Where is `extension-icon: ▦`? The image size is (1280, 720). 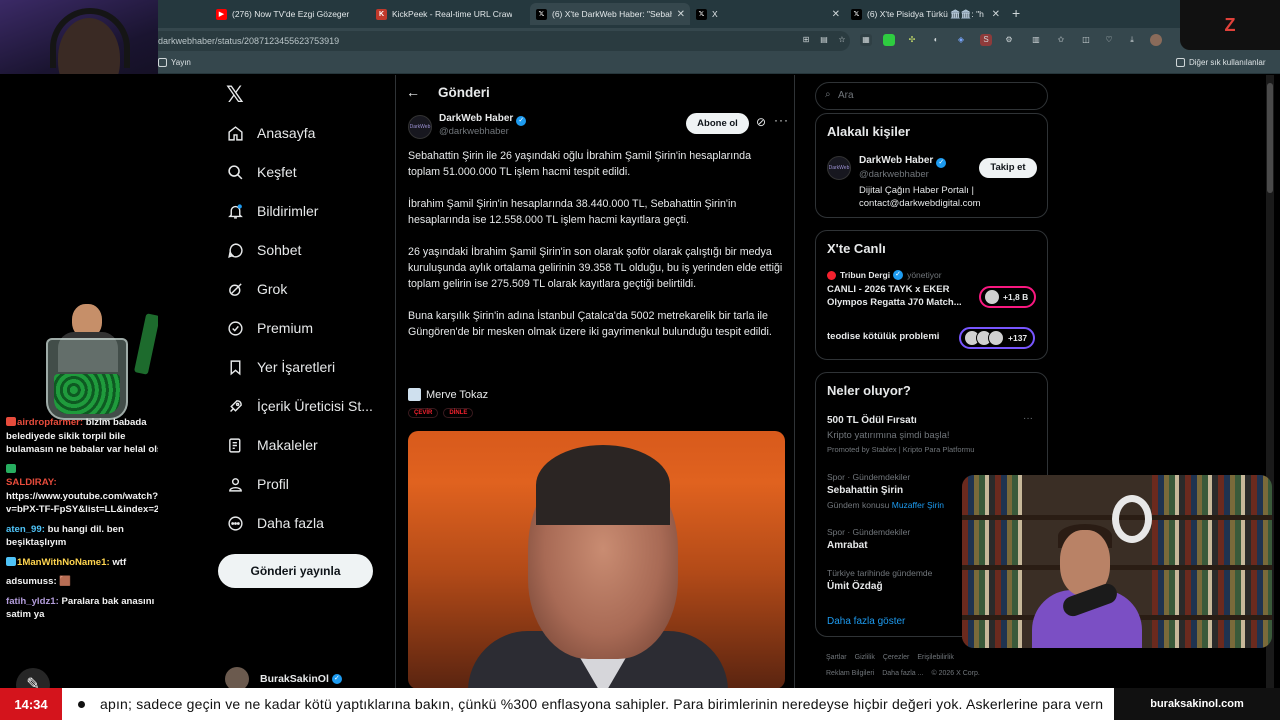 extension-icon: ▦ is located at coordinates (866, 40).